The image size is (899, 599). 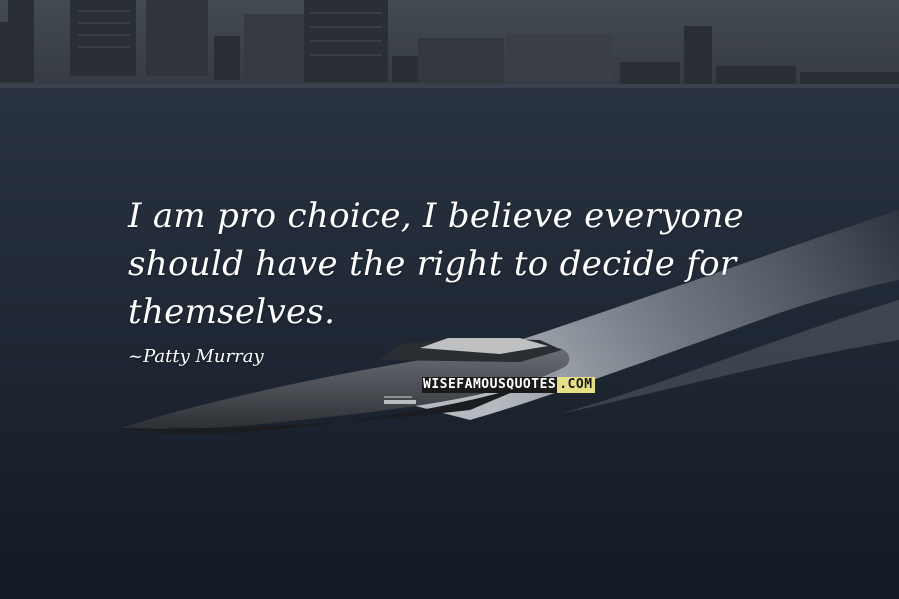 What do you see at coordinates (576, 385) in the screenshot?
I see `watermark-domain: .COM` at bounding box center [576, 385].